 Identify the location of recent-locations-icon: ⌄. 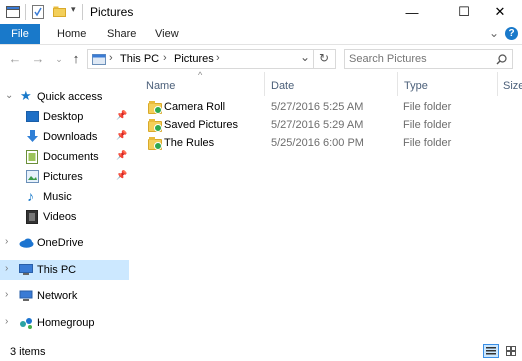
(59, 59).